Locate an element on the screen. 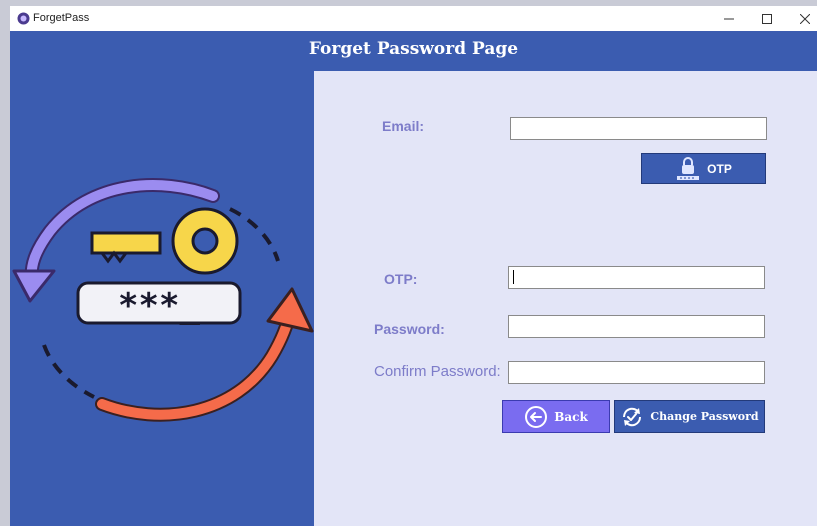 The width and height of the screenshot is (817, 526). password-input is located at coordinates (636, 326).